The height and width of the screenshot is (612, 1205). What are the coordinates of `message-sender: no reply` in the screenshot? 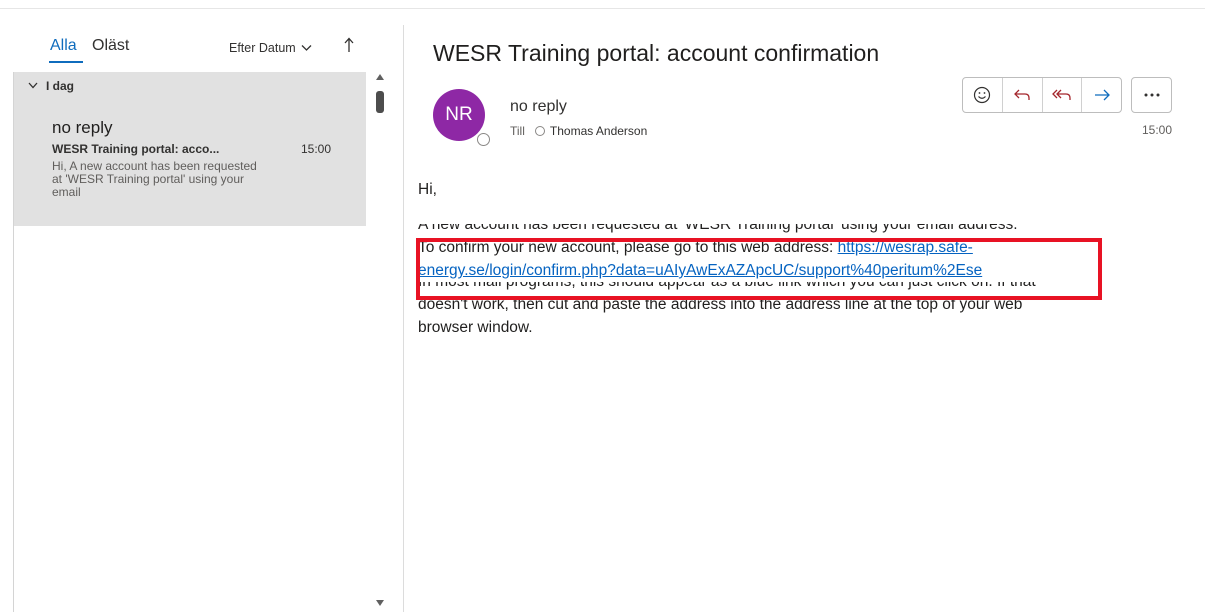 It's located at (82, 127).